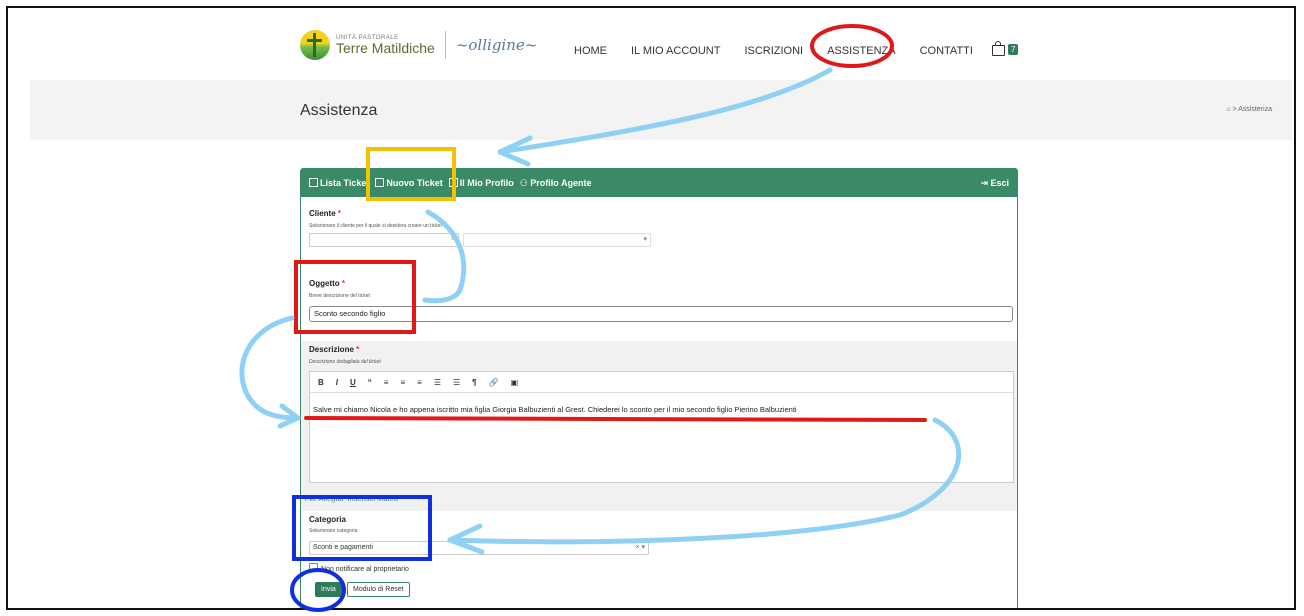 Image resolution: width=1304 pixels, height=616 pixels. What do you see at coordinates (1228, 109) in the screenshot?
I see `home-icon: ⌂` at bounding box center [1228, 109].